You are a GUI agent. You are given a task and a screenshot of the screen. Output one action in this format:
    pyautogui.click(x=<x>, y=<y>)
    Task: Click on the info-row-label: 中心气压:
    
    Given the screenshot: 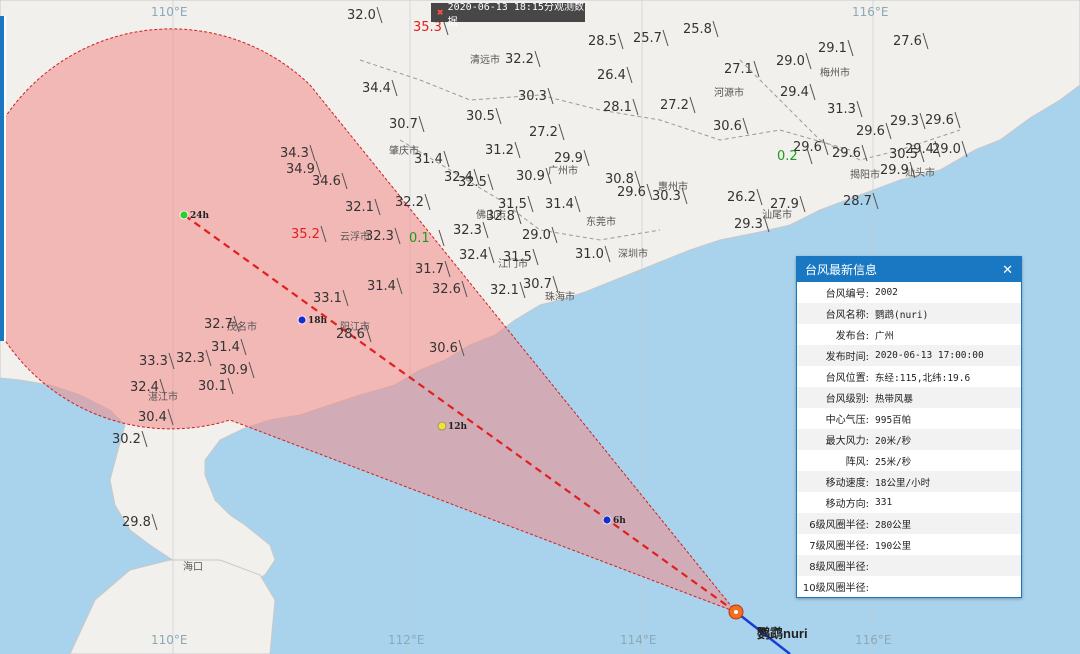 What is the action you would take?
    pyautogui.click(x=847, y=420)
    